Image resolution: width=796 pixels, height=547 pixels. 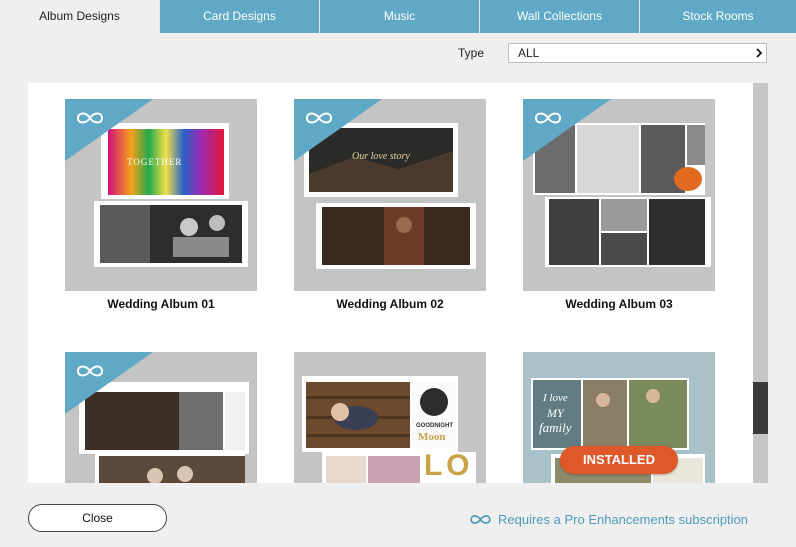 I want to click on tab-card-designs: Card Designs, so click(x=239, y=16).